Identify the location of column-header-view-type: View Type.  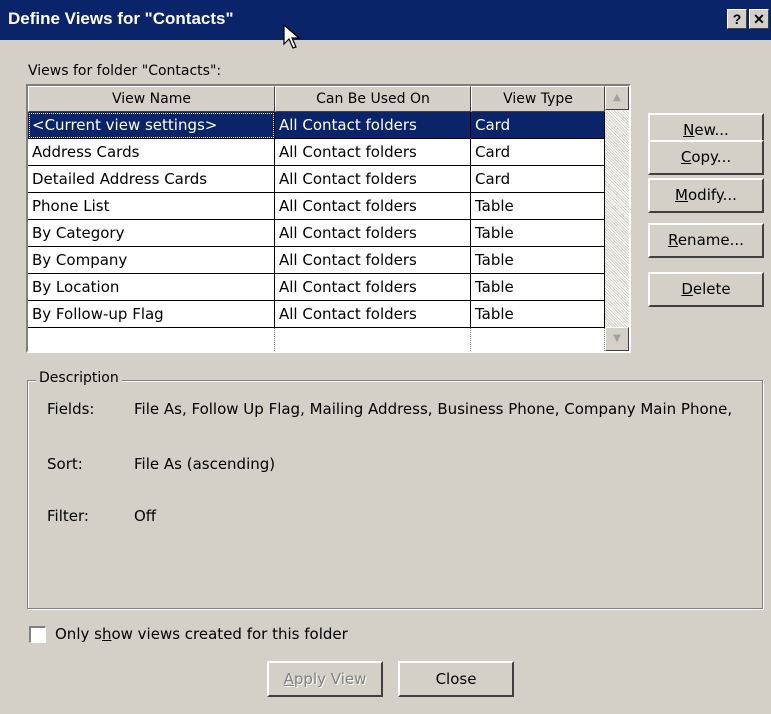
(538, 99).